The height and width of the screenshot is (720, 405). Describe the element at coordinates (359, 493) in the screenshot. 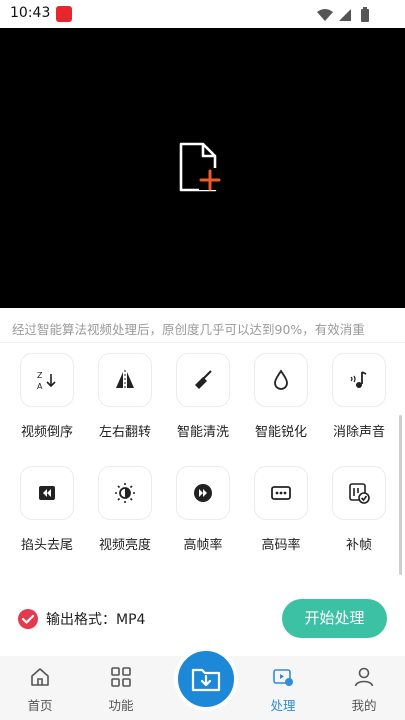

I see `frame-check-icon` at that location.